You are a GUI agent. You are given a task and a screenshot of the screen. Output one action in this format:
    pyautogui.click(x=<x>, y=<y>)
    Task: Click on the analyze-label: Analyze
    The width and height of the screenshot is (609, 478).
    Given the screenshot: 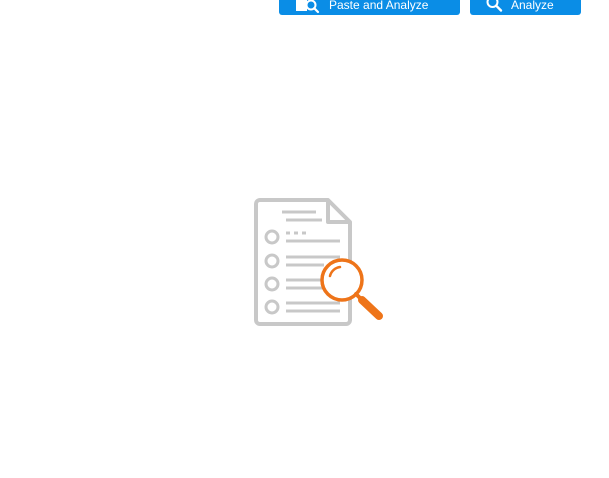 What is the action you would take?
    pyautogui.click(x=532, y=6)
    